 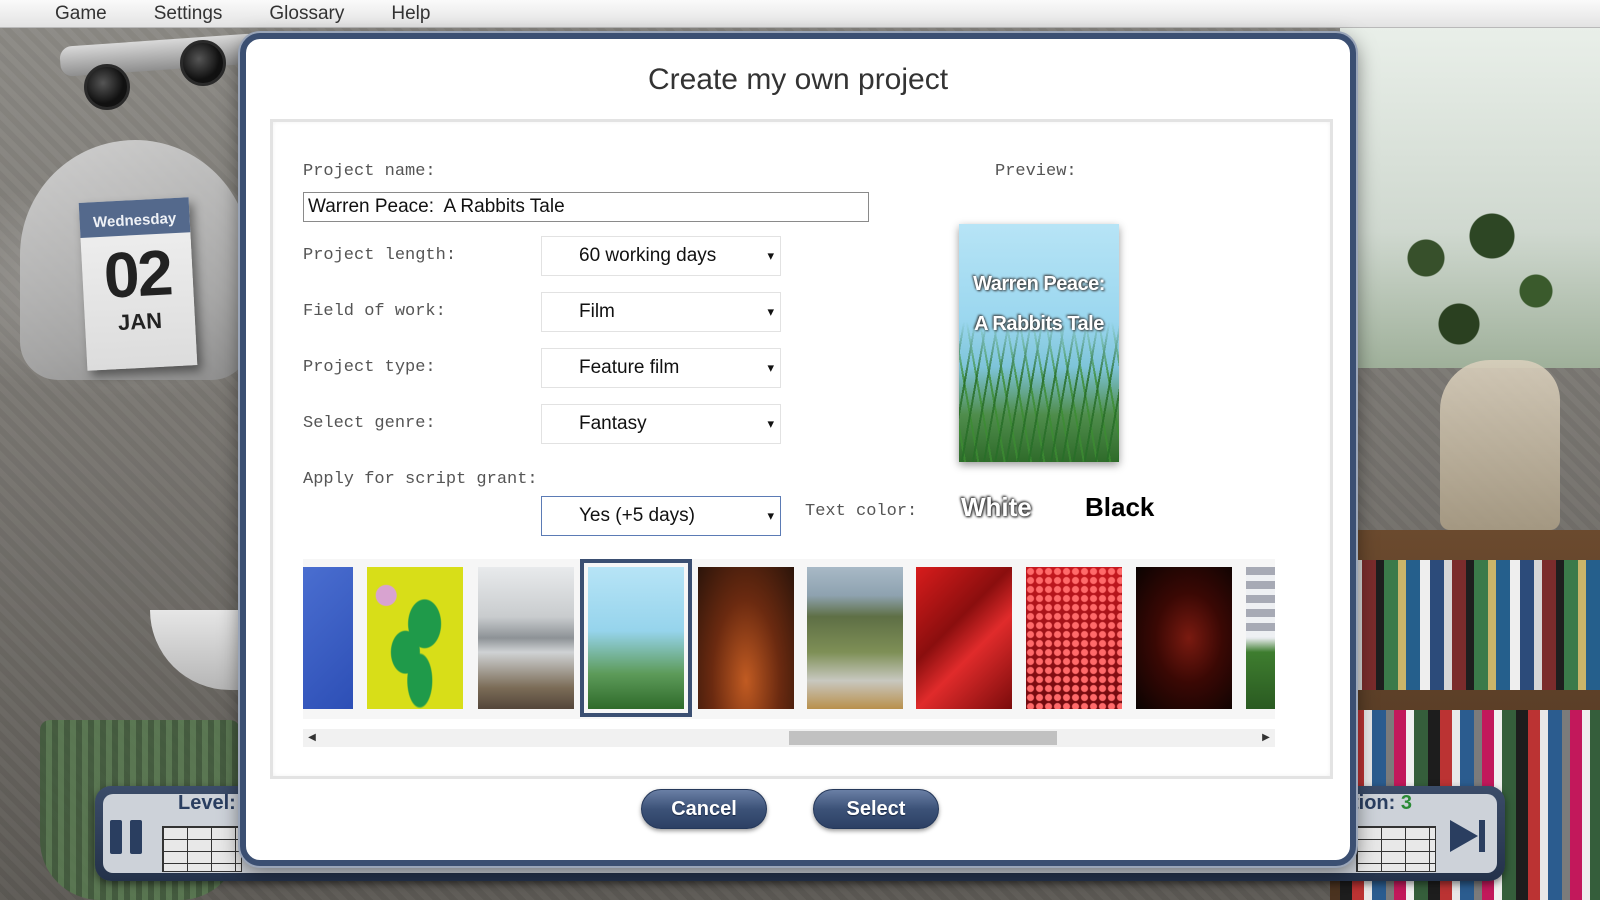 What do you see at coordinates (312, 738) in the screenshot?
I see `scroll-left-icon: ◀` at bounding box center [312, 738].